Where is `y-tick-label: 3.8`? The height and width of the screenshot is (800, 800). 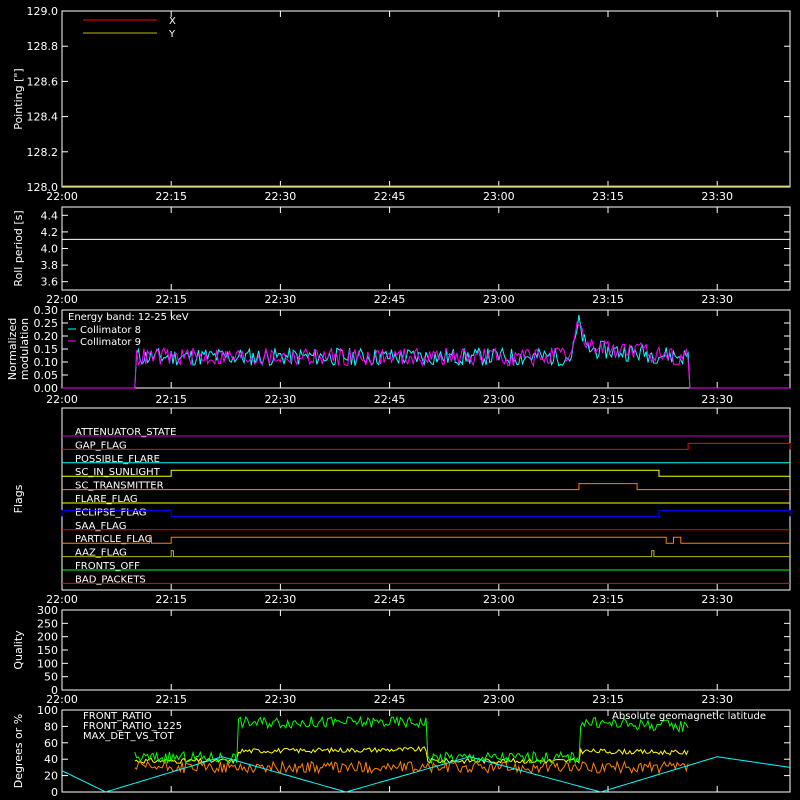 y-tick-label: 3.8 is located at coordinates (50, 265).